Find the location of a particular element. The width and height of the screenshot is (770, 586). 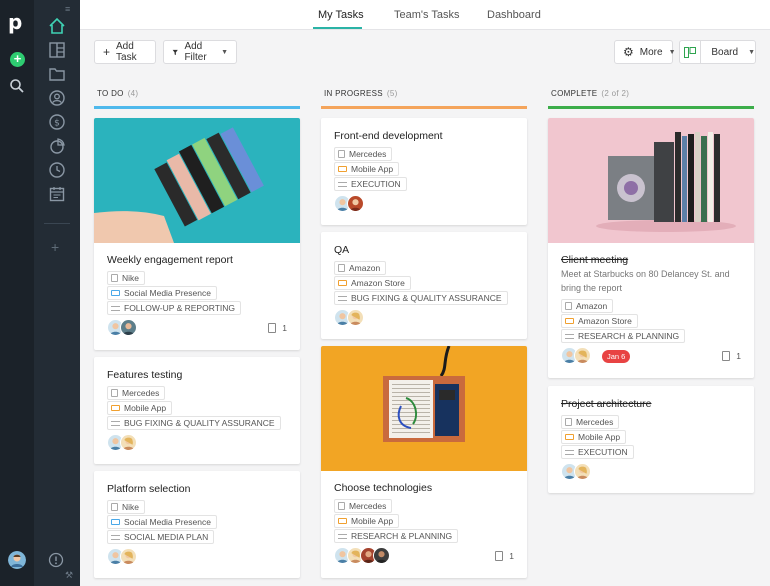

card-title: Choose technologies is located at coordinates (383, 488).